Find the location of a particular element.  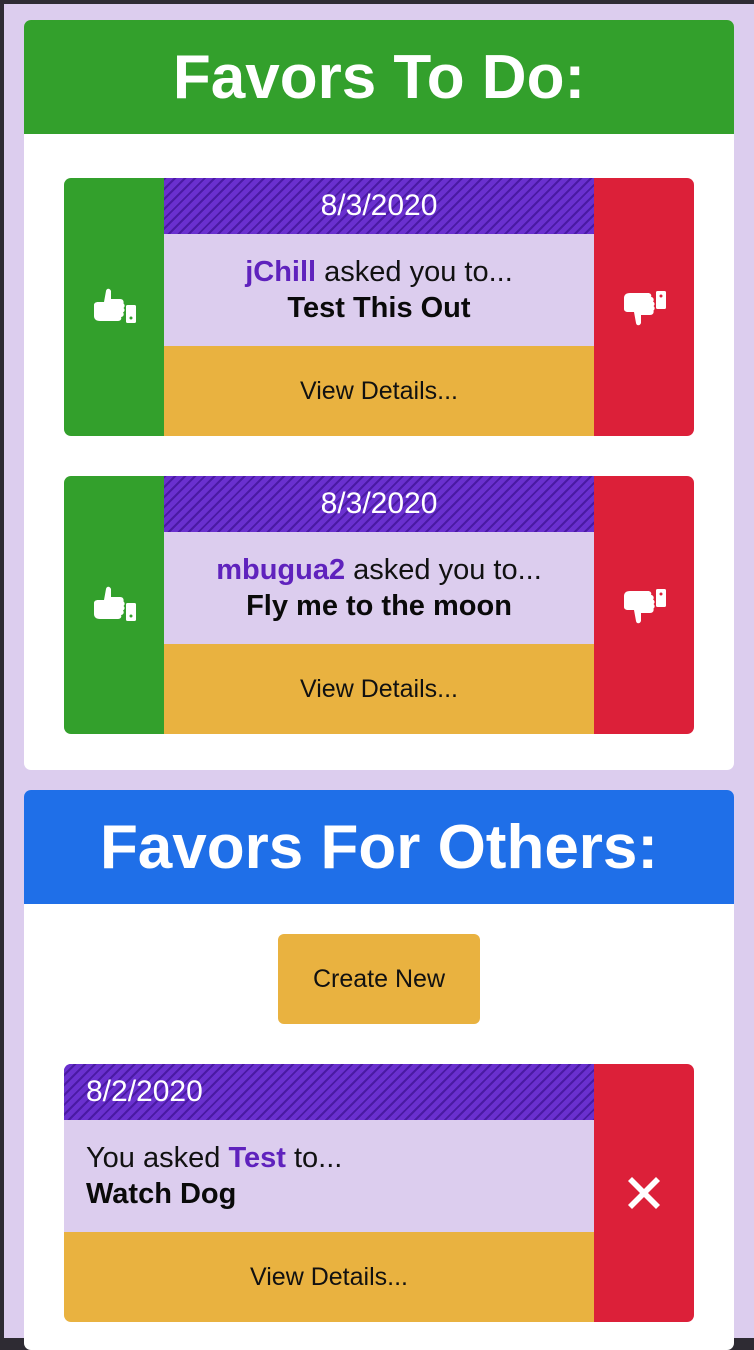

favors-for-others-title: Favors For Others: is located at coordinates (379, 847).